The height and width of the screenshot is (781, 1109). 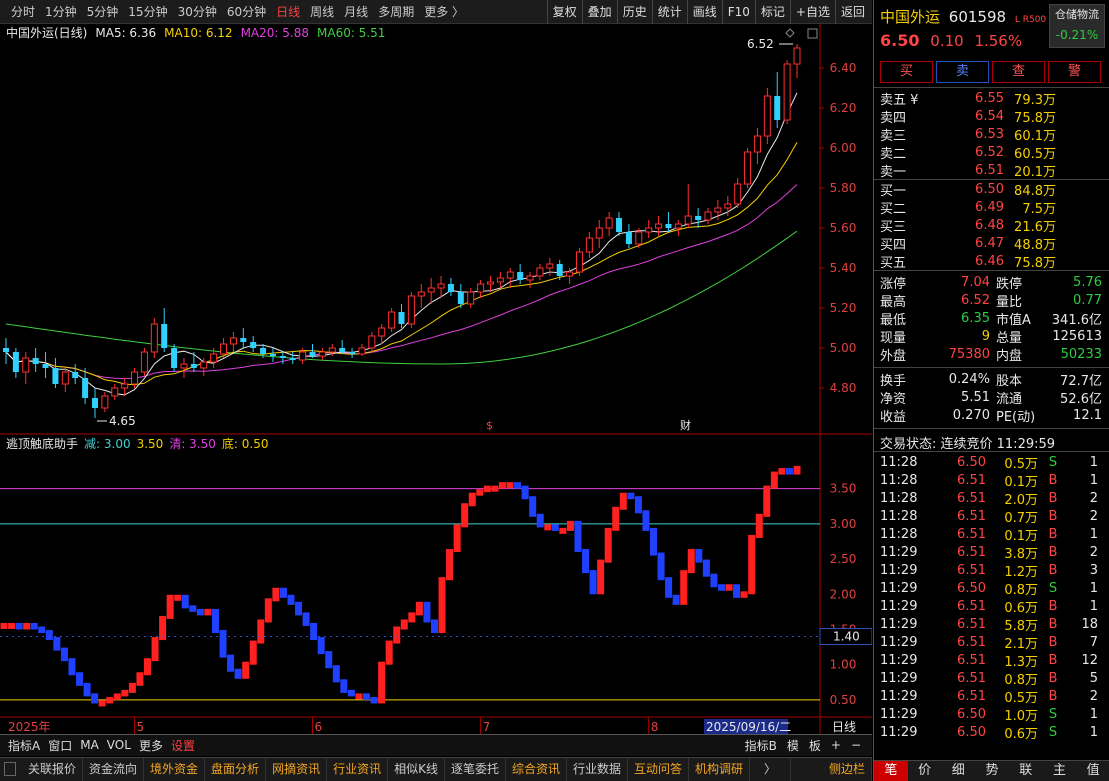 What do you see at coordinates (536, 769) in the screenshot?
I see `nav-item-8: 综合资讯` at bounding box center [536, 769].